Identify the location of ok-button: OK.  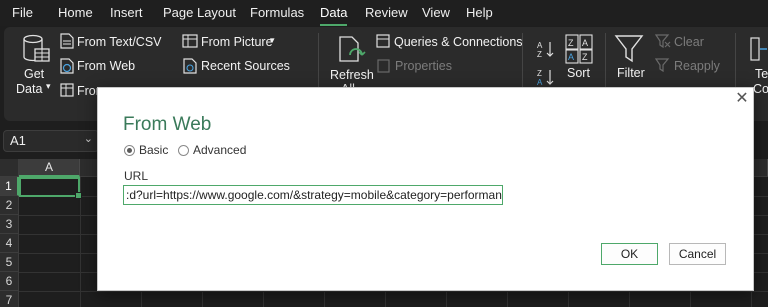
(629, 254).